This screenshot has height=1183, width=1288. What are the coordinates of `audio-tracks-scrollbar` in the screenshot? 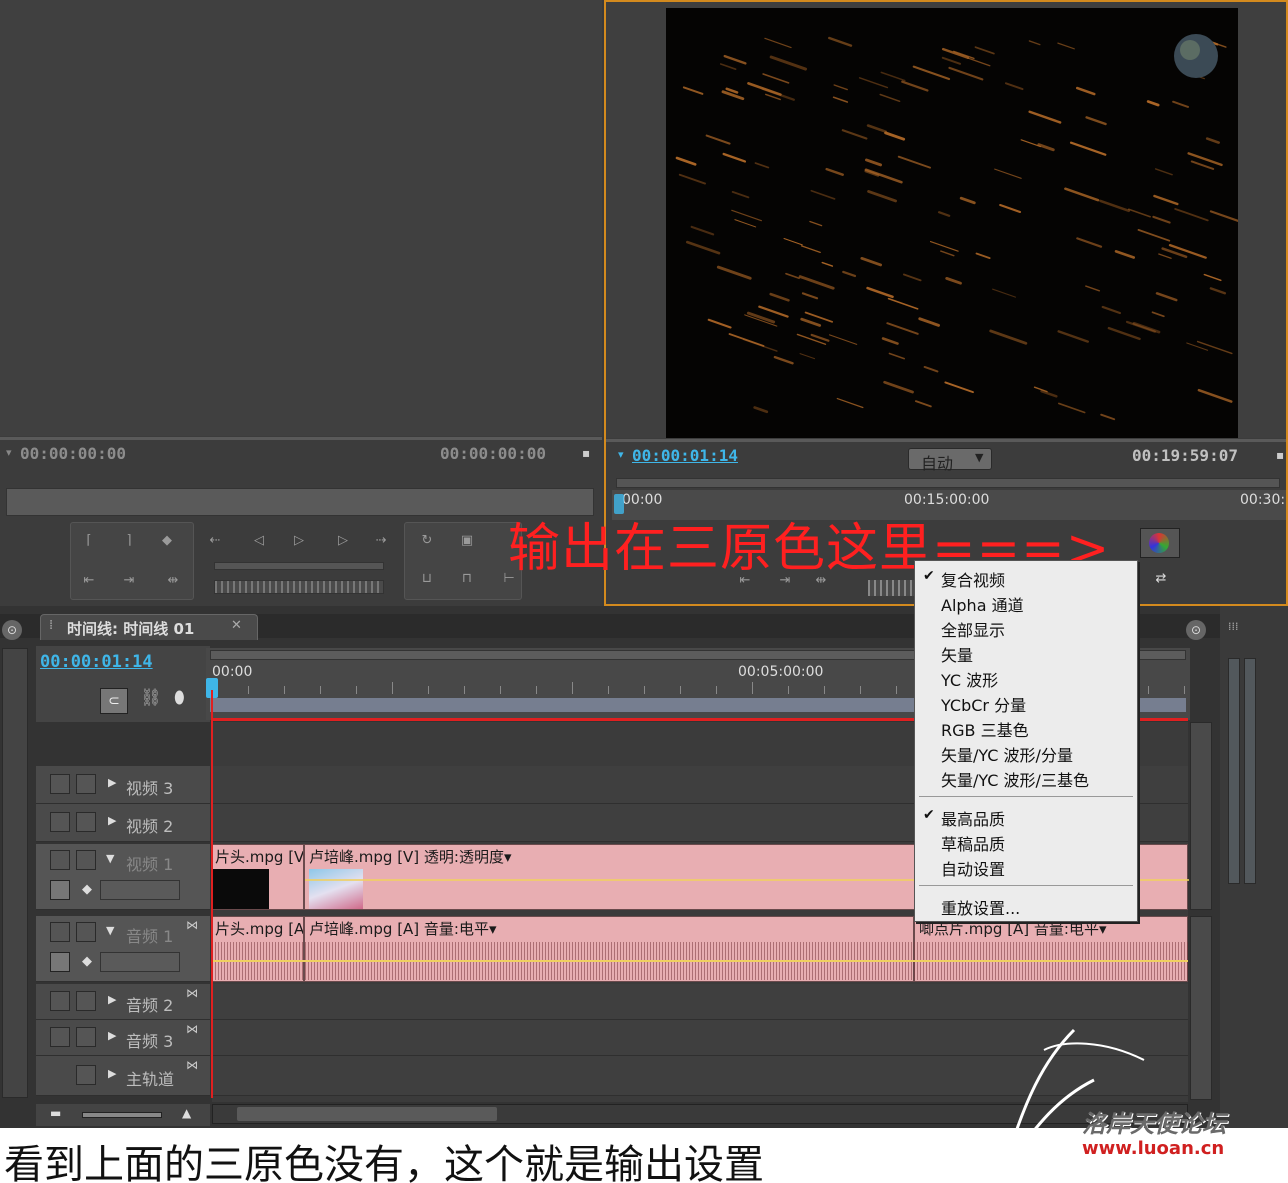 It's located at (1201, 1008).